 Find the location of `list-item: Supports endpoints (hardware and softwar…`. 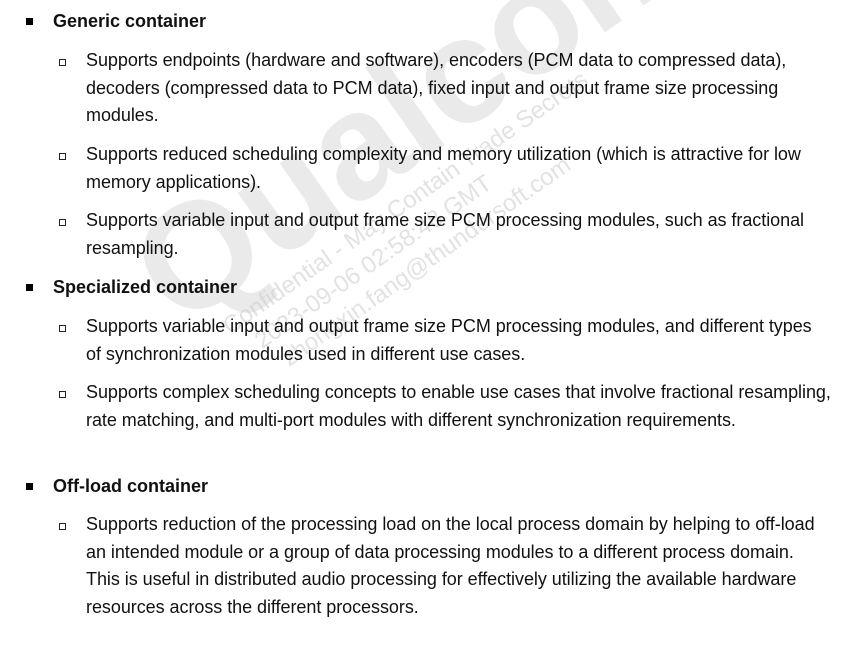

list-item: Supports endpoints (hardware and softwar… is located at coordinates (436, 87).